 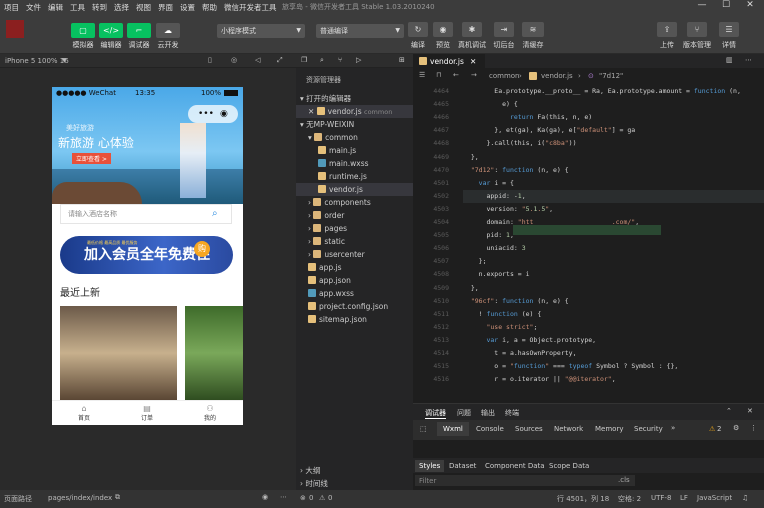 What do you see at coordinates (354, 137) in the screenshot?
I see `tree-folder: ▾ common` at bounding box center [354, 137].